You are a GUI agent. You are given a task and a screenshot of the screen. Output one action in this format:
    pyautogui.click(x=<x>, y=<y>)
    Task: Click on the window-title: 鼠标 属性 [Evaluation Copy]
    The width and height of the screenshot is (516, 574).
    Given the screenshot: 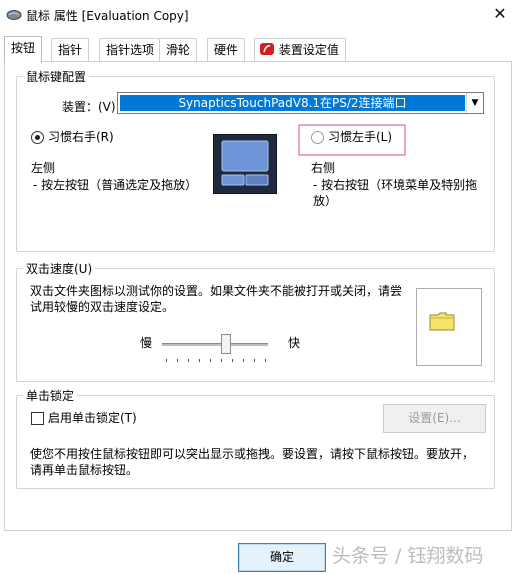 What is the action you would take?
    pyautogui.click(x=107, y=16)
    